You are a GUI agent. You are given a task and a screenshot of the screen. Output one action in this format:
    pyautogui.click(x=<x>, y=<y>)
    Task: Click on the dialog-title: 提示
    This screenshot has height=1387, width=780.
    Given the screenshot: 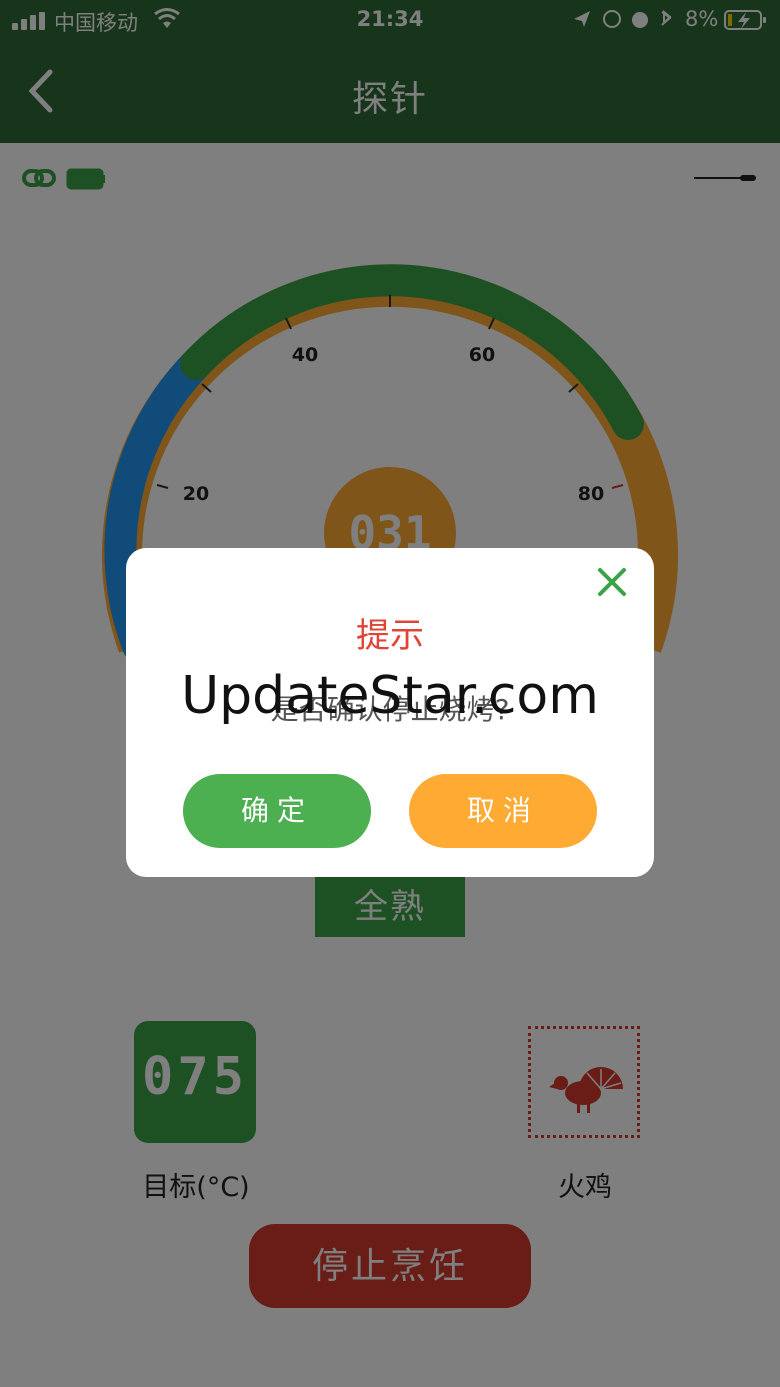 What is the action you would take?
    pyautogui.click(x=390, y=636)
    